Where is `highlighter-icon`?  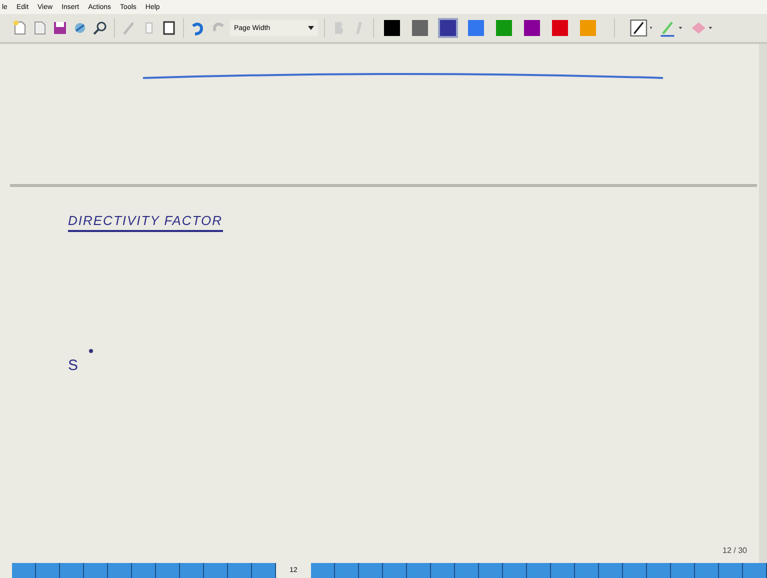 highlighter-icon is located at coordinates (672, 28).